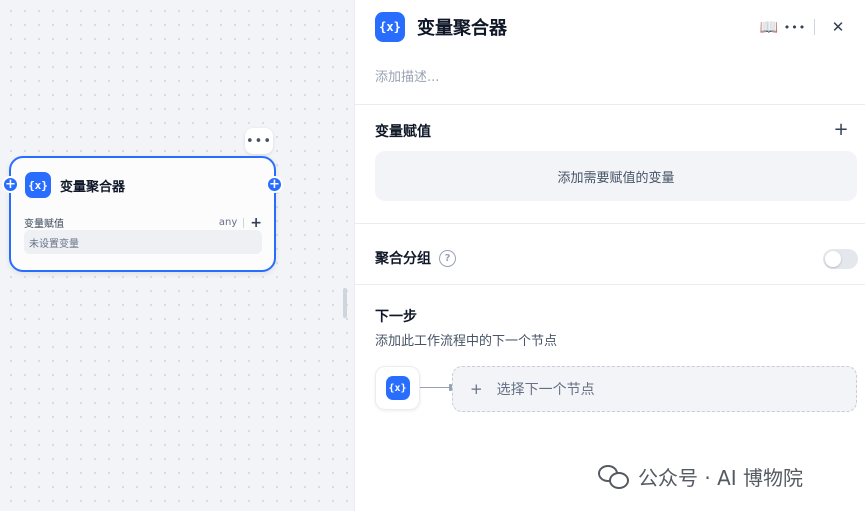 The image size is (865, 511). I want to click on watermark: 公众号 · AI 博物院, so click(700, 476).